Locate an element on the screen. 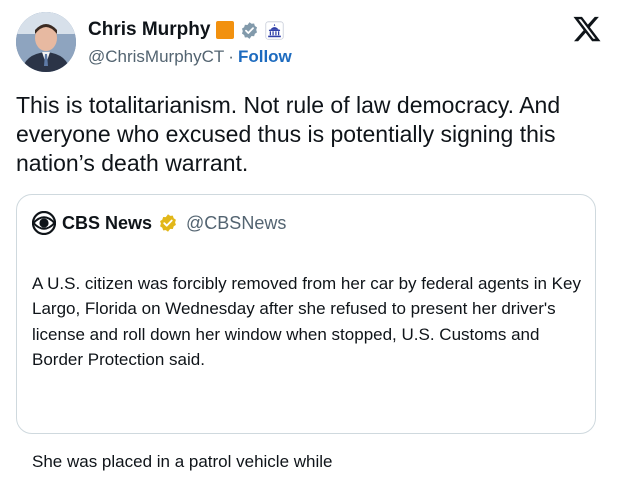 This screenshot has width=618, height=500. quoted-author-handle: @CBSNews is located at coordinates (236, 223).